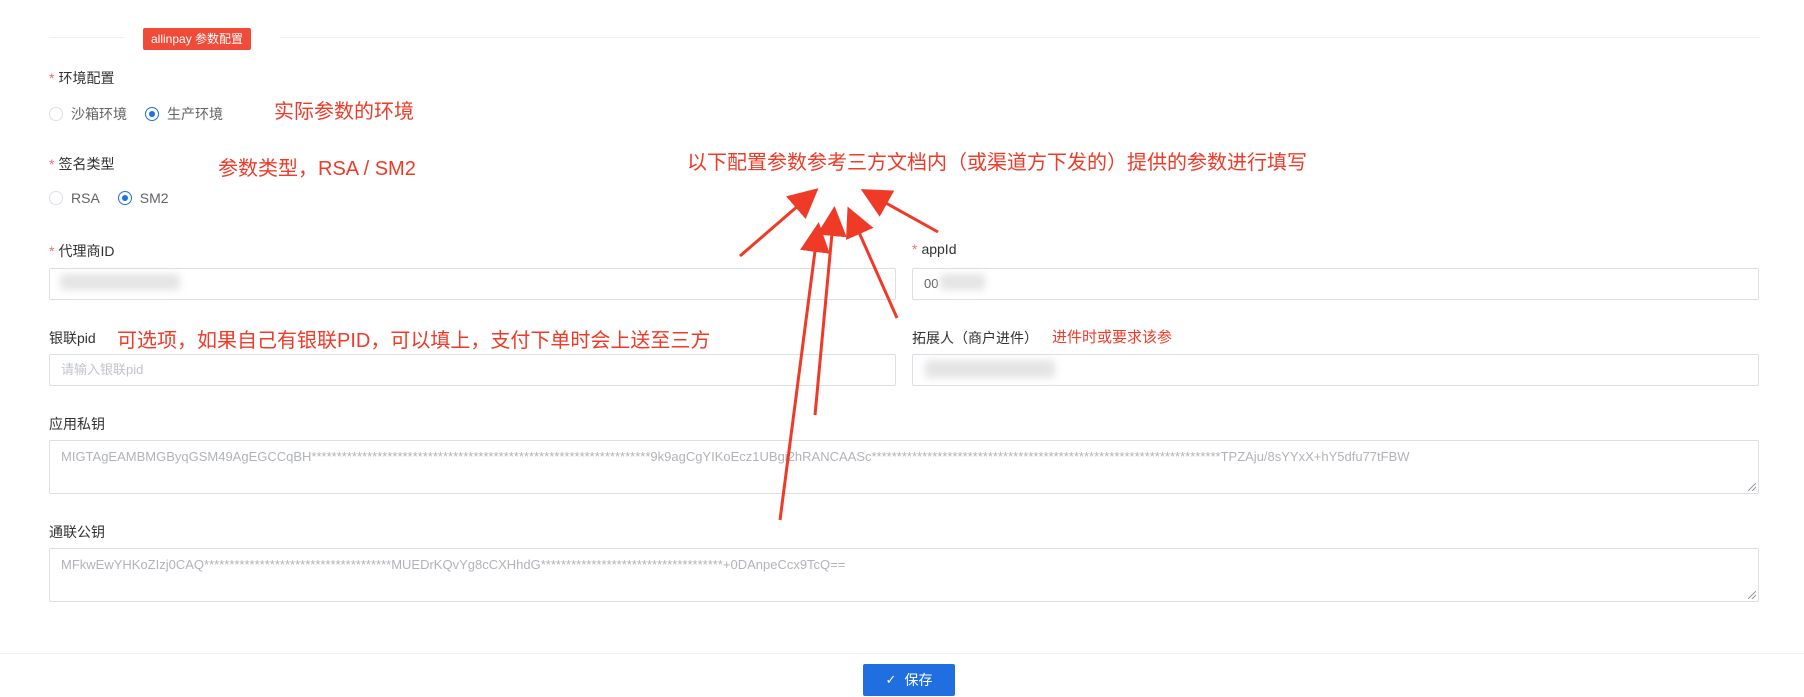 This screenshot has height=697, width=1804. I want to click on save-button: ✓ 保存, so click(909, 680).